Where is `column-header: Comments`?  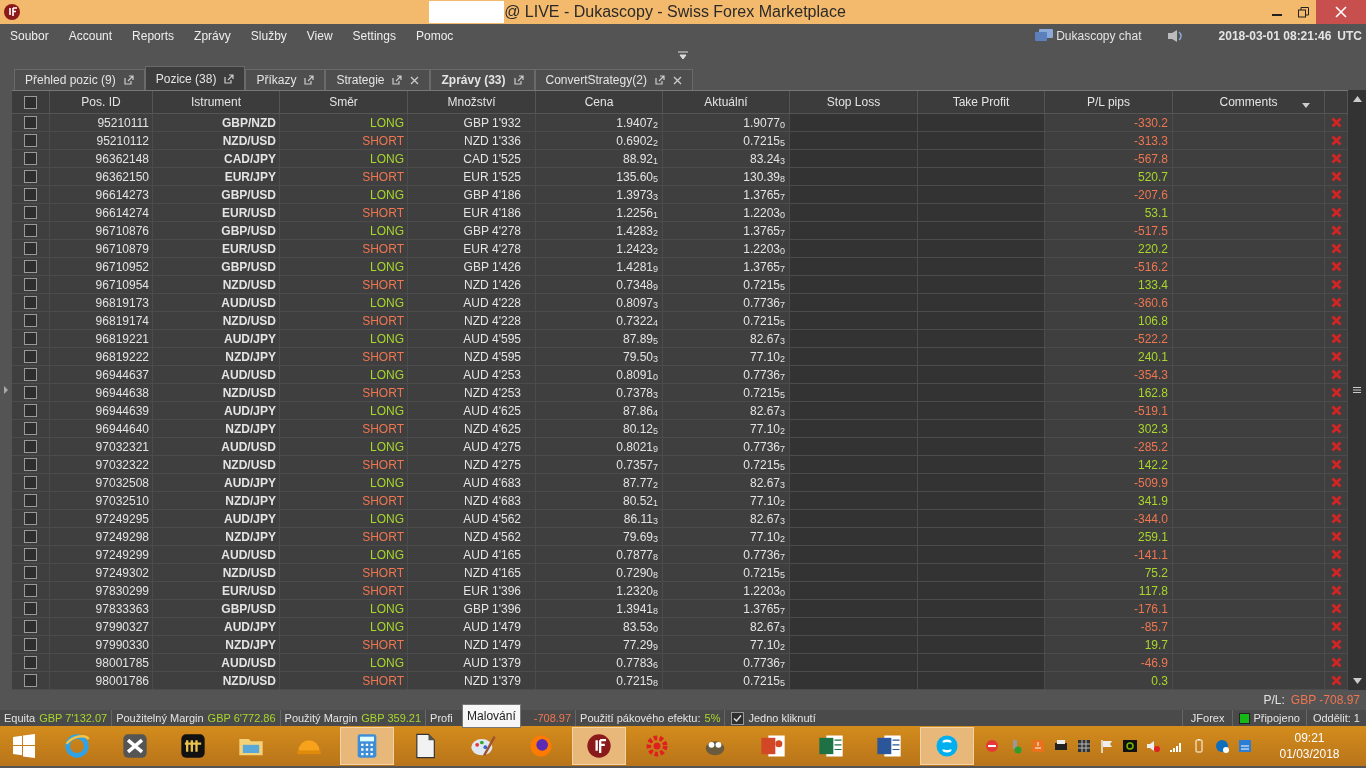 column-header: Comments is located at coordinates (1248, 102).